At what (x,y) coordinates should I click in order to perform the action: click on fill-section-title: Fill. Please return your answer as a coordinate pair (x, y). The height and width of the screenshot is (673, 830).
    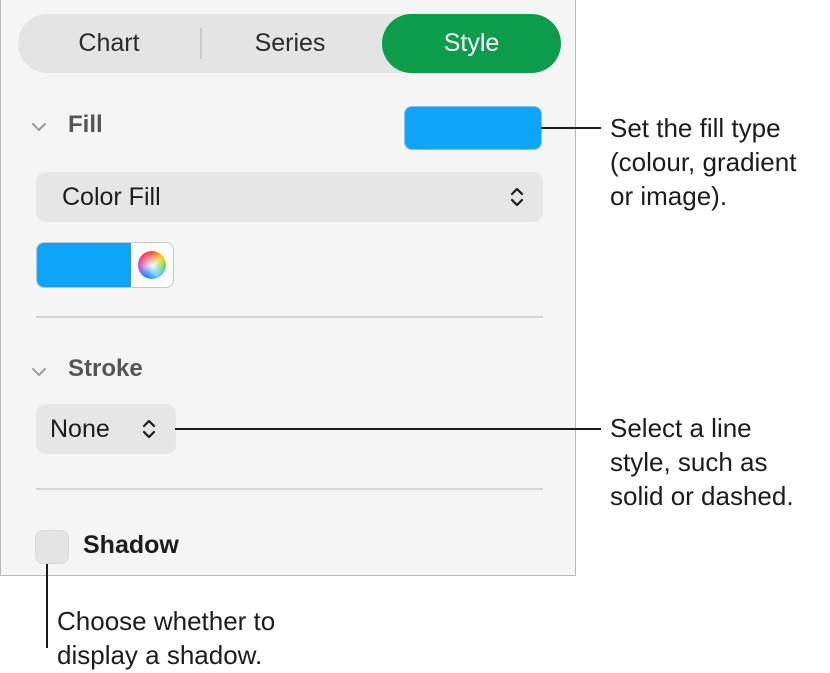
    Looking at the image, I should click on (85, 124).